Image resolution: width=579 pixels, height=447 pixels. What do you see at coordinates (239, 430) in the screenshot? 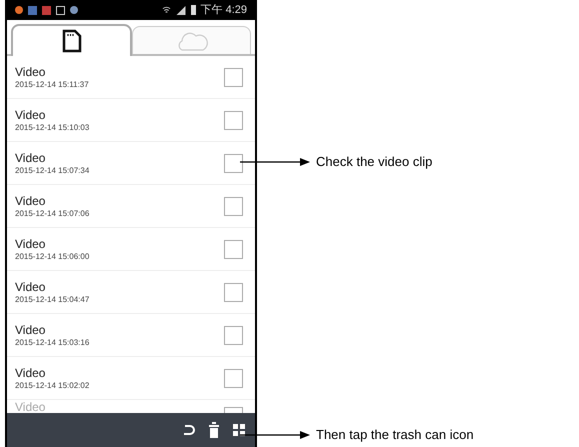
I see `grid-icon` at bounding box center [239, 430].